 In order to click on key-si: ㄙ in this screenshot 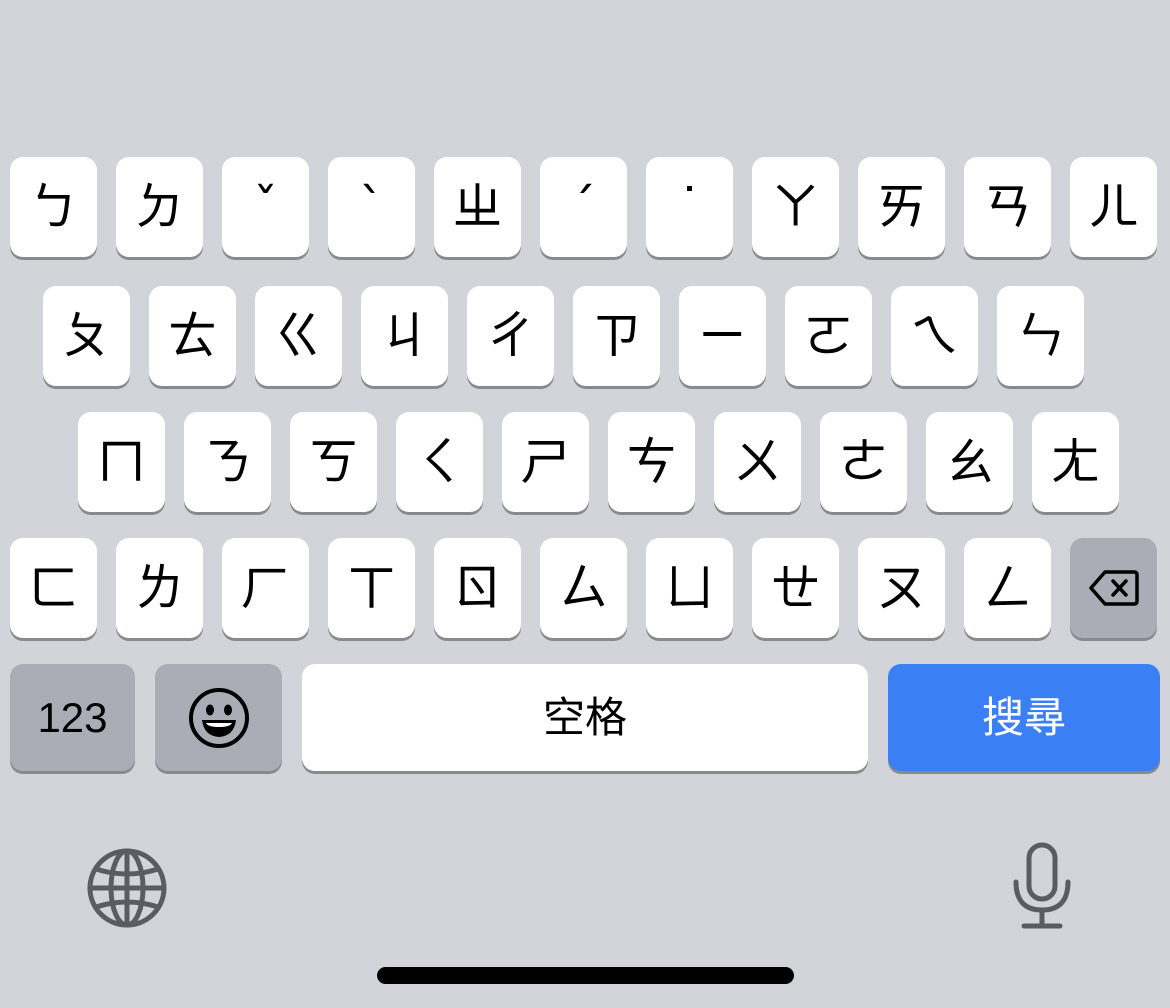, I will do `click(583, 588)`.